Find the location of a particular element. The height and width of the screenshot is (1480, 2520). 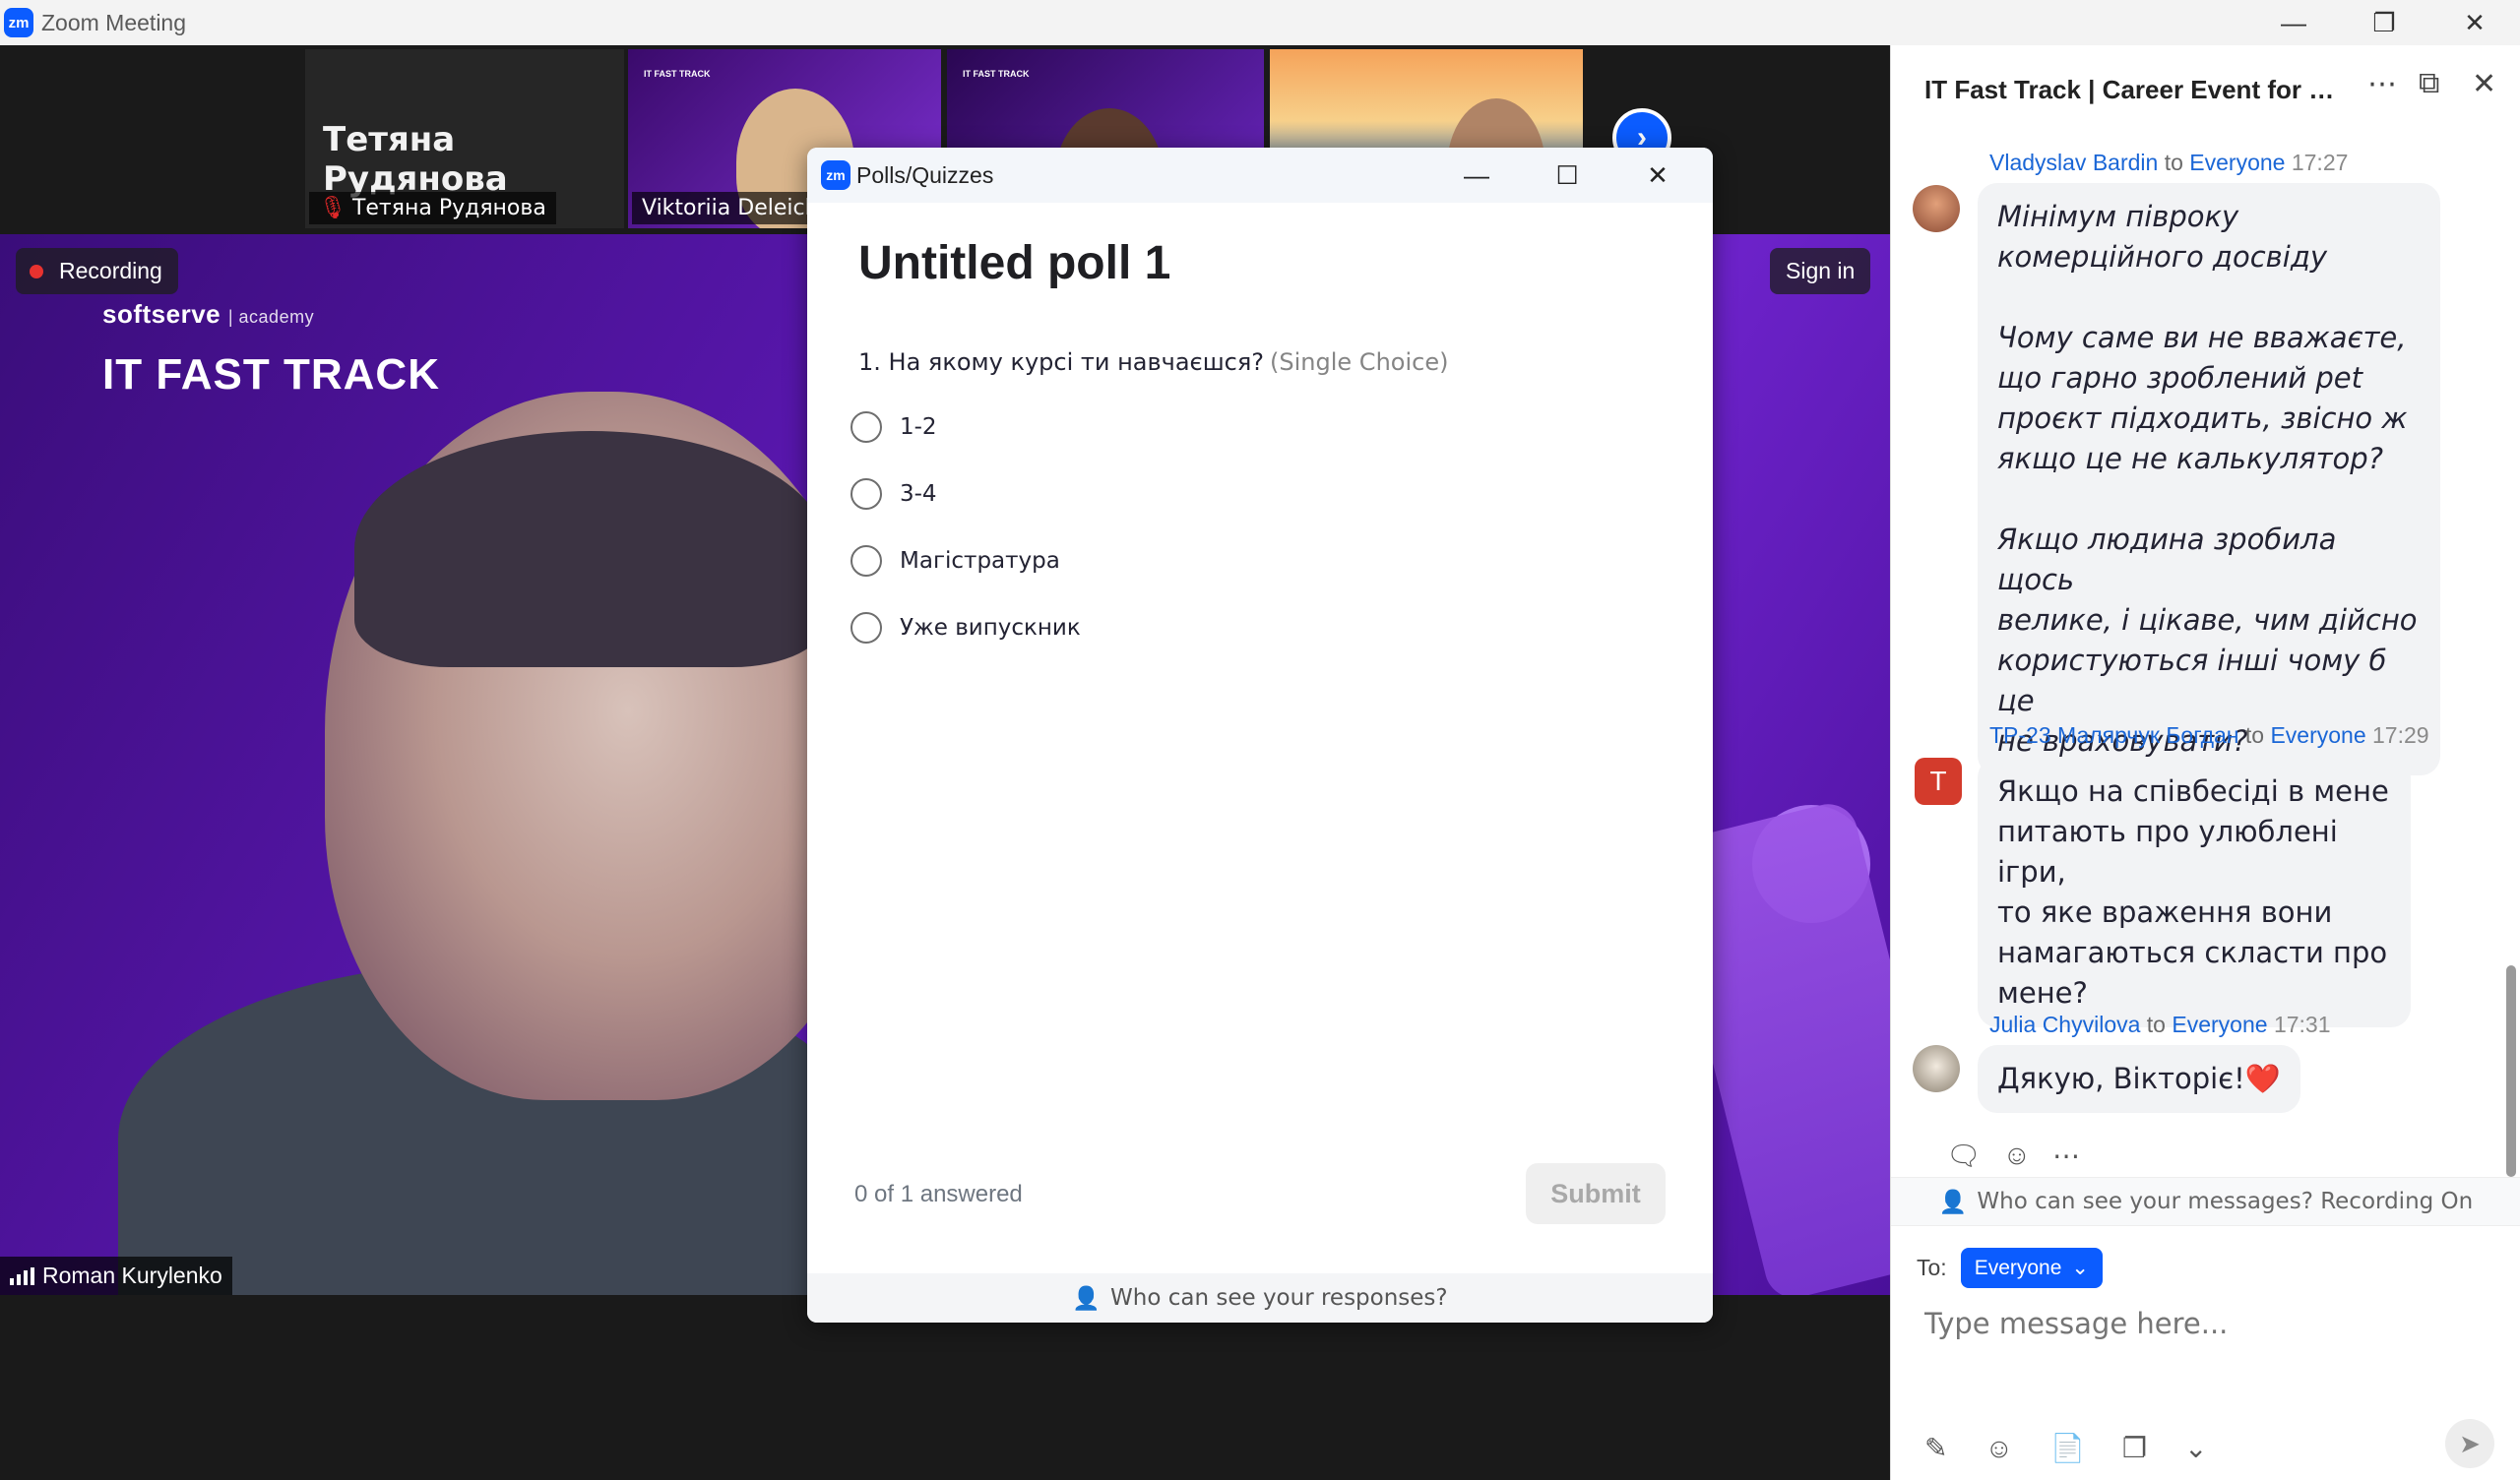

chat-scrollbar is located at coordinates (2511, 1071).